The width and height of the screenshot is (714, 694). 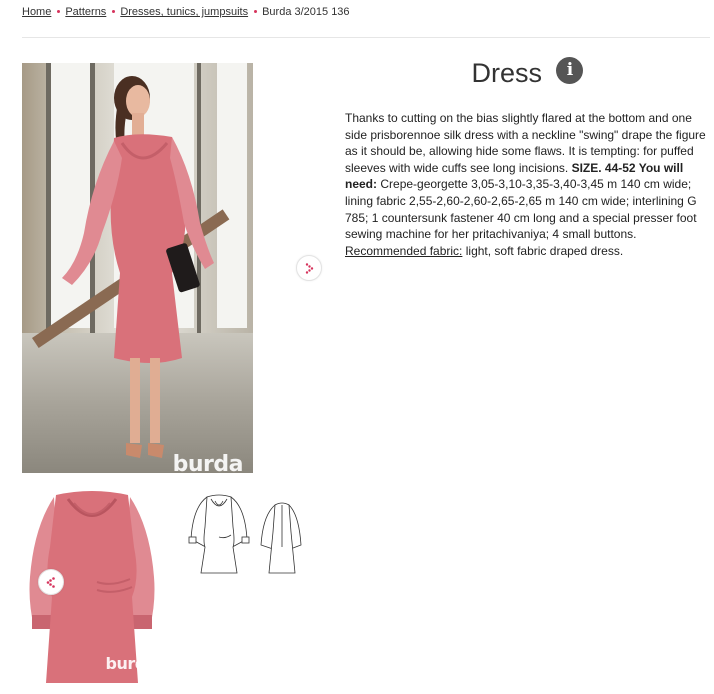 I want to click on header-divider, so click(x=366, y=37).